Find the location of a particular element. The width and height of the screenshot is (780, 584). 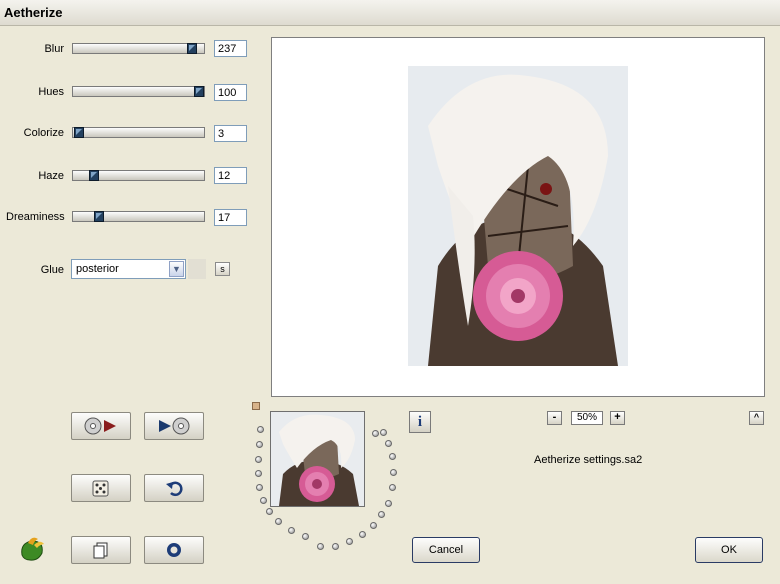

preview-image is located at coordinates (518, 216).